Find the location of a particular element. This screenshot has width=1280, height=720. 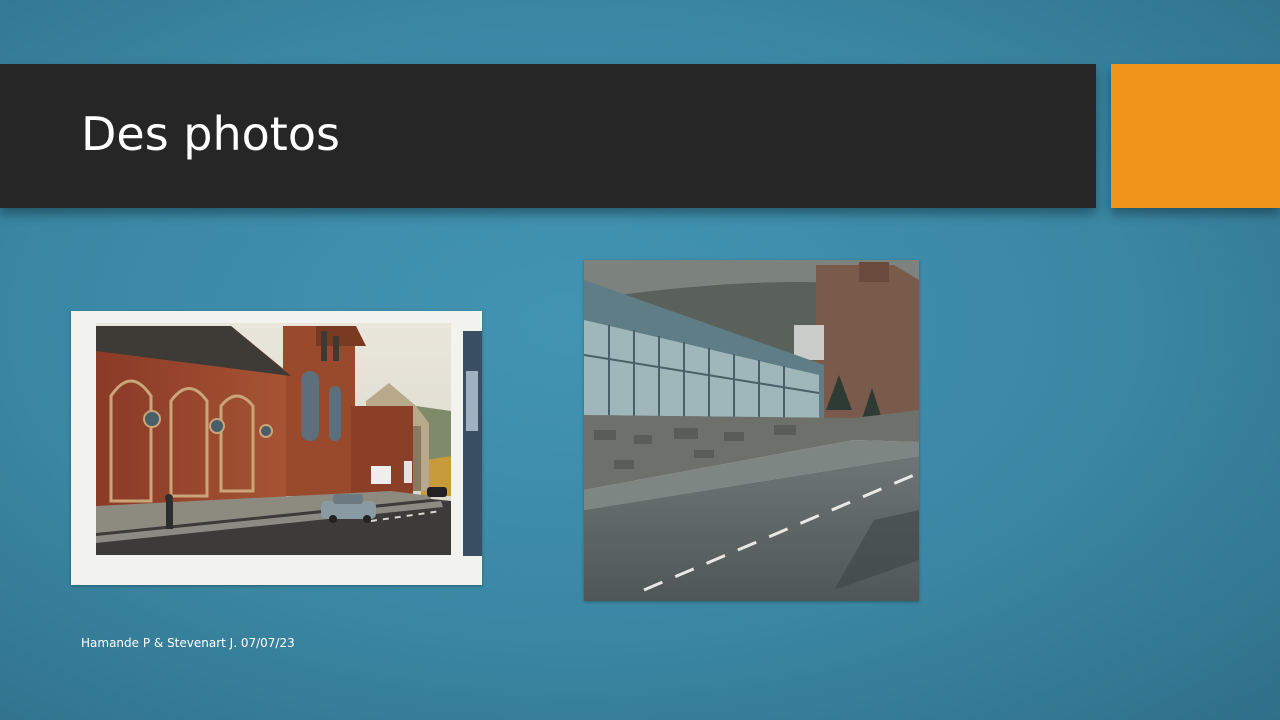

footer-credit: Hamande P & Stevenart J. 07/07/23 is located at coordinates (188, 643).